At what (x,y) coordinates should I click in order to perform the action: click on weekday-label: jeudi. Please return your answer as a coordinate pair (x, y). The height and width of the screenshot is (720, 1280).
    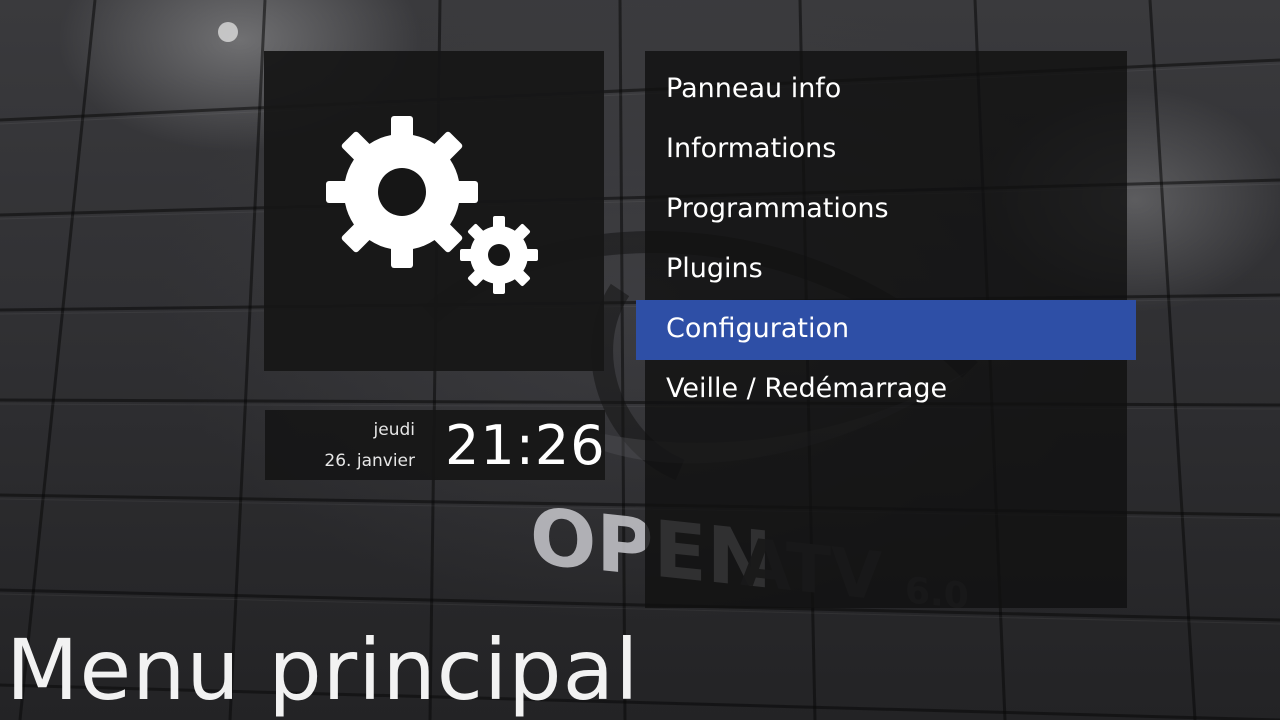
    Looking at the image, I should click on (394, 430).